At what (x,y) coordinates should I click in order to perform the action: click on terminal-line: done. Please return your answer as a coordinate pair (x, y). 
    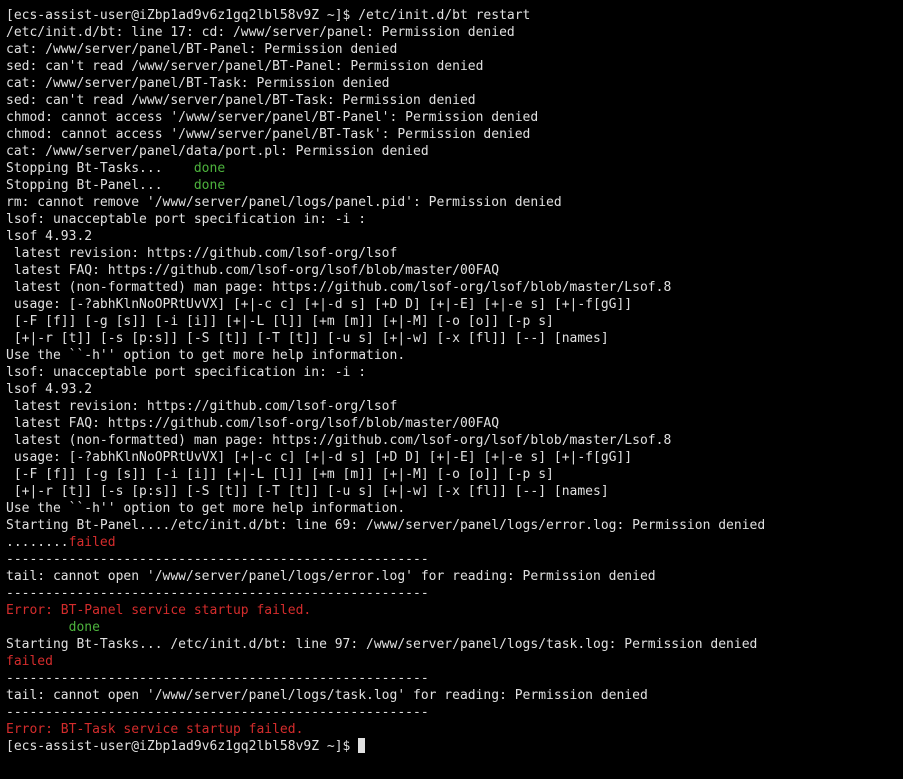
    Looking at the image, I should click on (454, 627).